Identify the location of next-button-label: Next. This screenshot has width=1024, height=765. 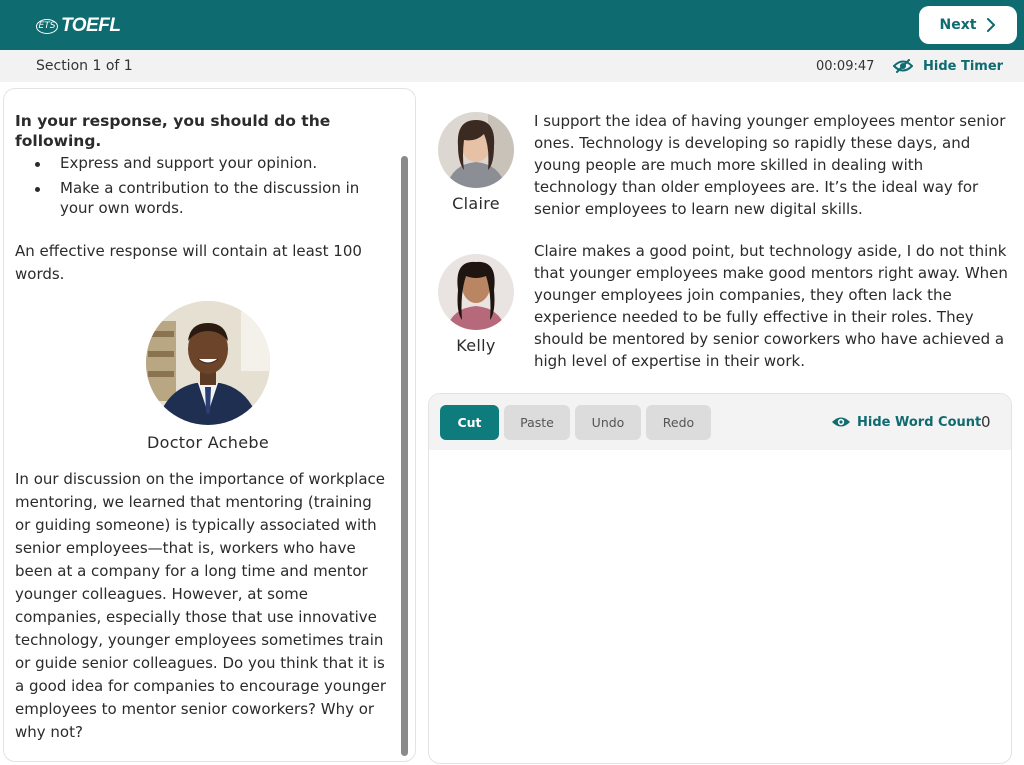
(958, 25).